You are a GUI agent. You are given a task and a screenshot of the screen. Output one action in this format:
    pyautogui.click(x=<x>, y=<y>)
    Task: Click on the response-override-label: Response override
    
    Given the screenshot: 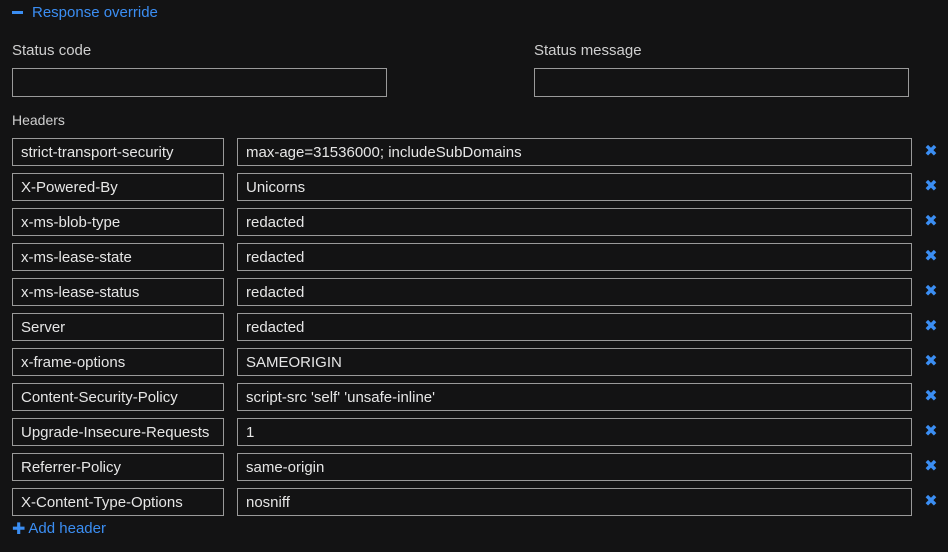 What is the action you would take?
    pyautogui.click(x=95, y=12)
    